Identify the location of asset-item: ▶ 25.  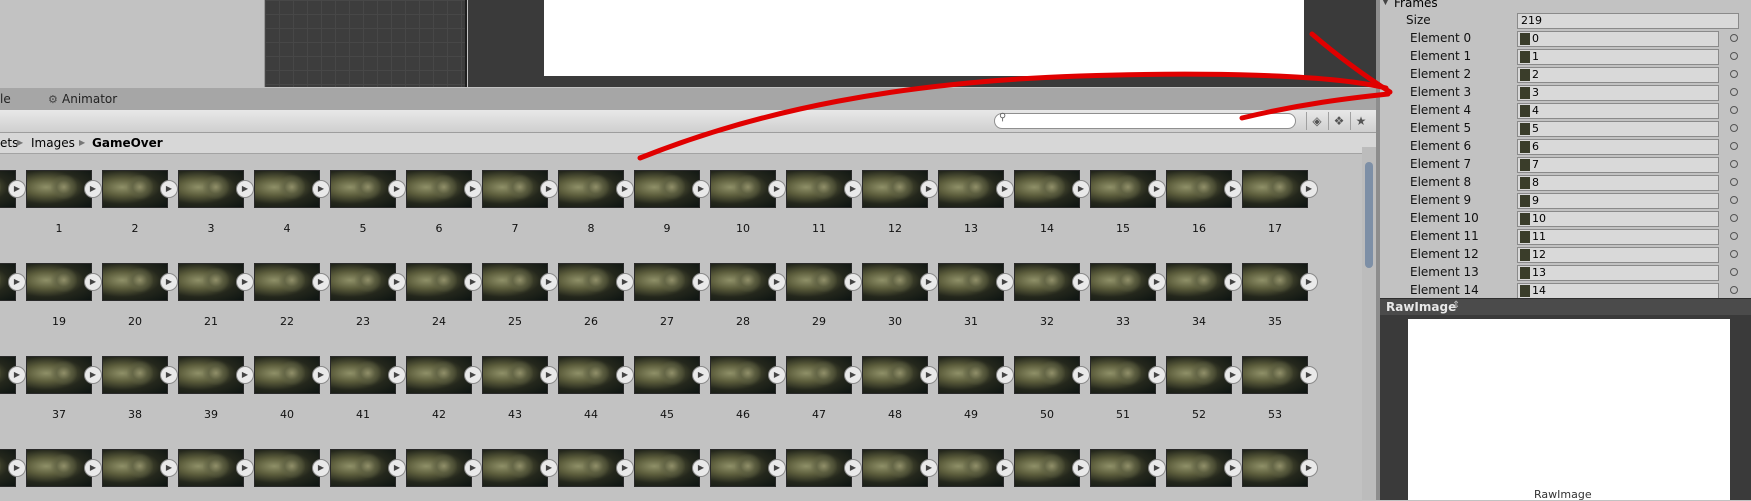
(520, 291).